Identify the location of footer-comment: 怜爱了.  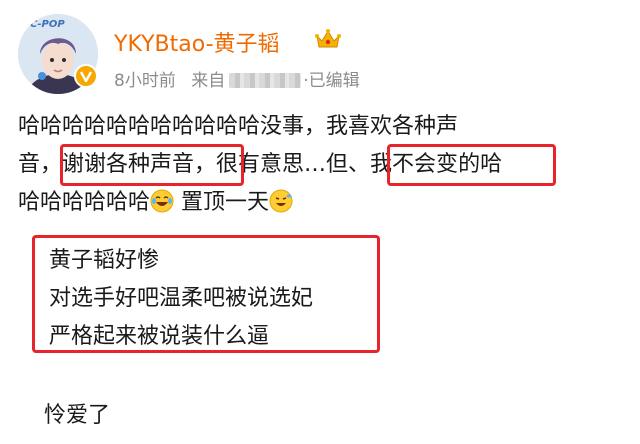
(77, 415).